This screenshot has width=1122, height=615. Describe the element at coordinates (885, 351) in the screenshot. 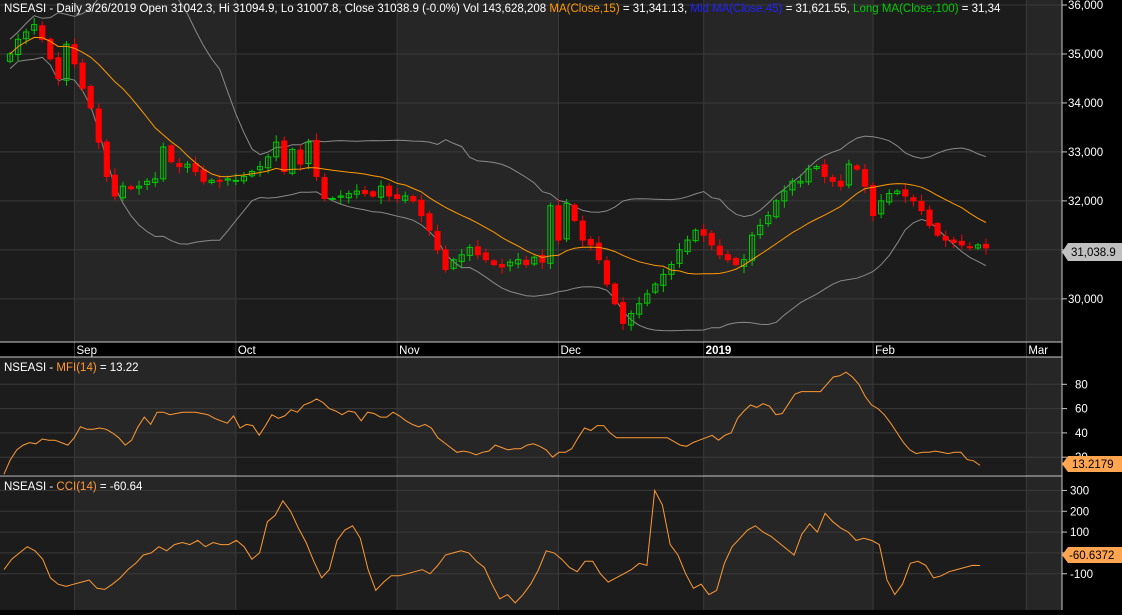

I see `x-axis-label: Feb` at that location.